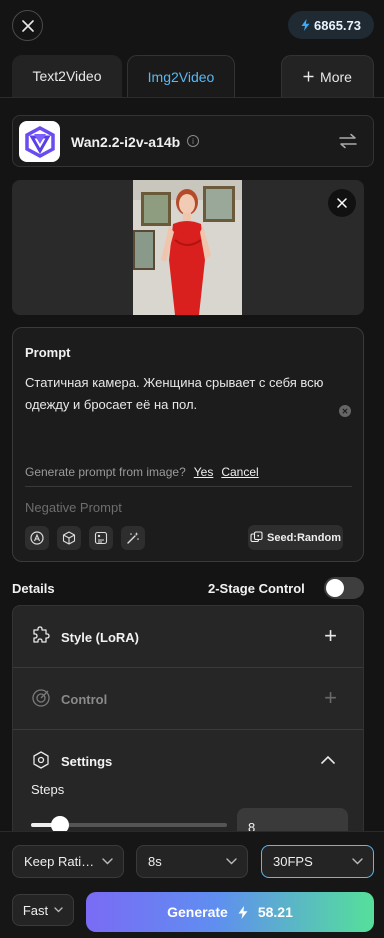  What do you see at coordinates (192, 861) in the screenshot?
I see `duration-select: 8s` at bounding box center [192, 861].